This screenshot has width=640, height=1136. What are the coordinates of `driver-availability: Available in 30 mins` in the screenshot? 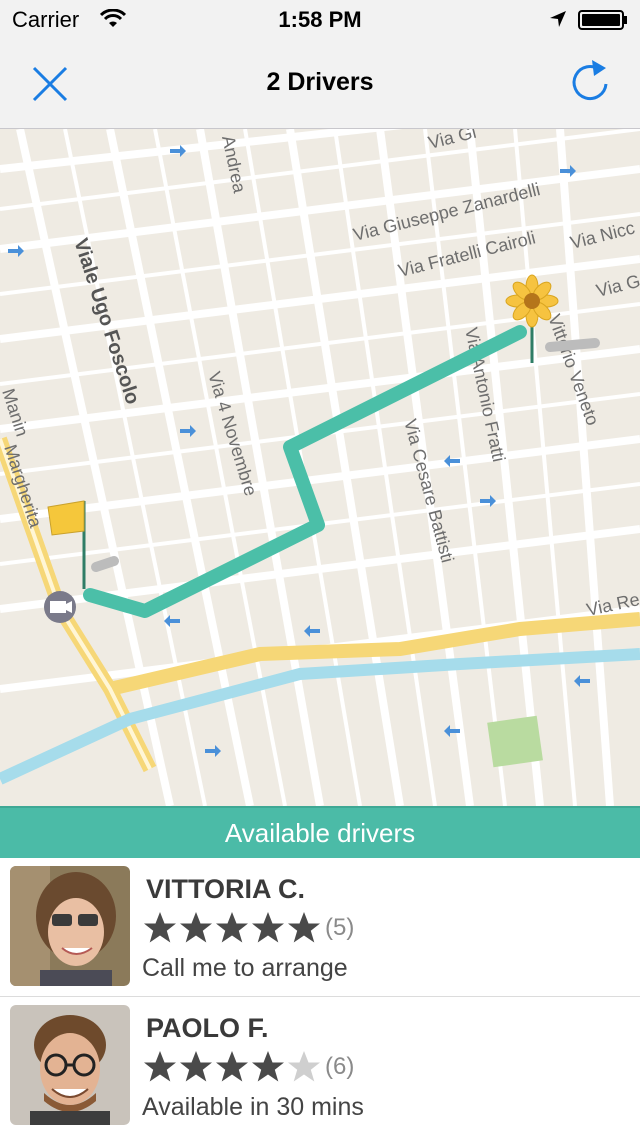 It's located at (253, 1107).